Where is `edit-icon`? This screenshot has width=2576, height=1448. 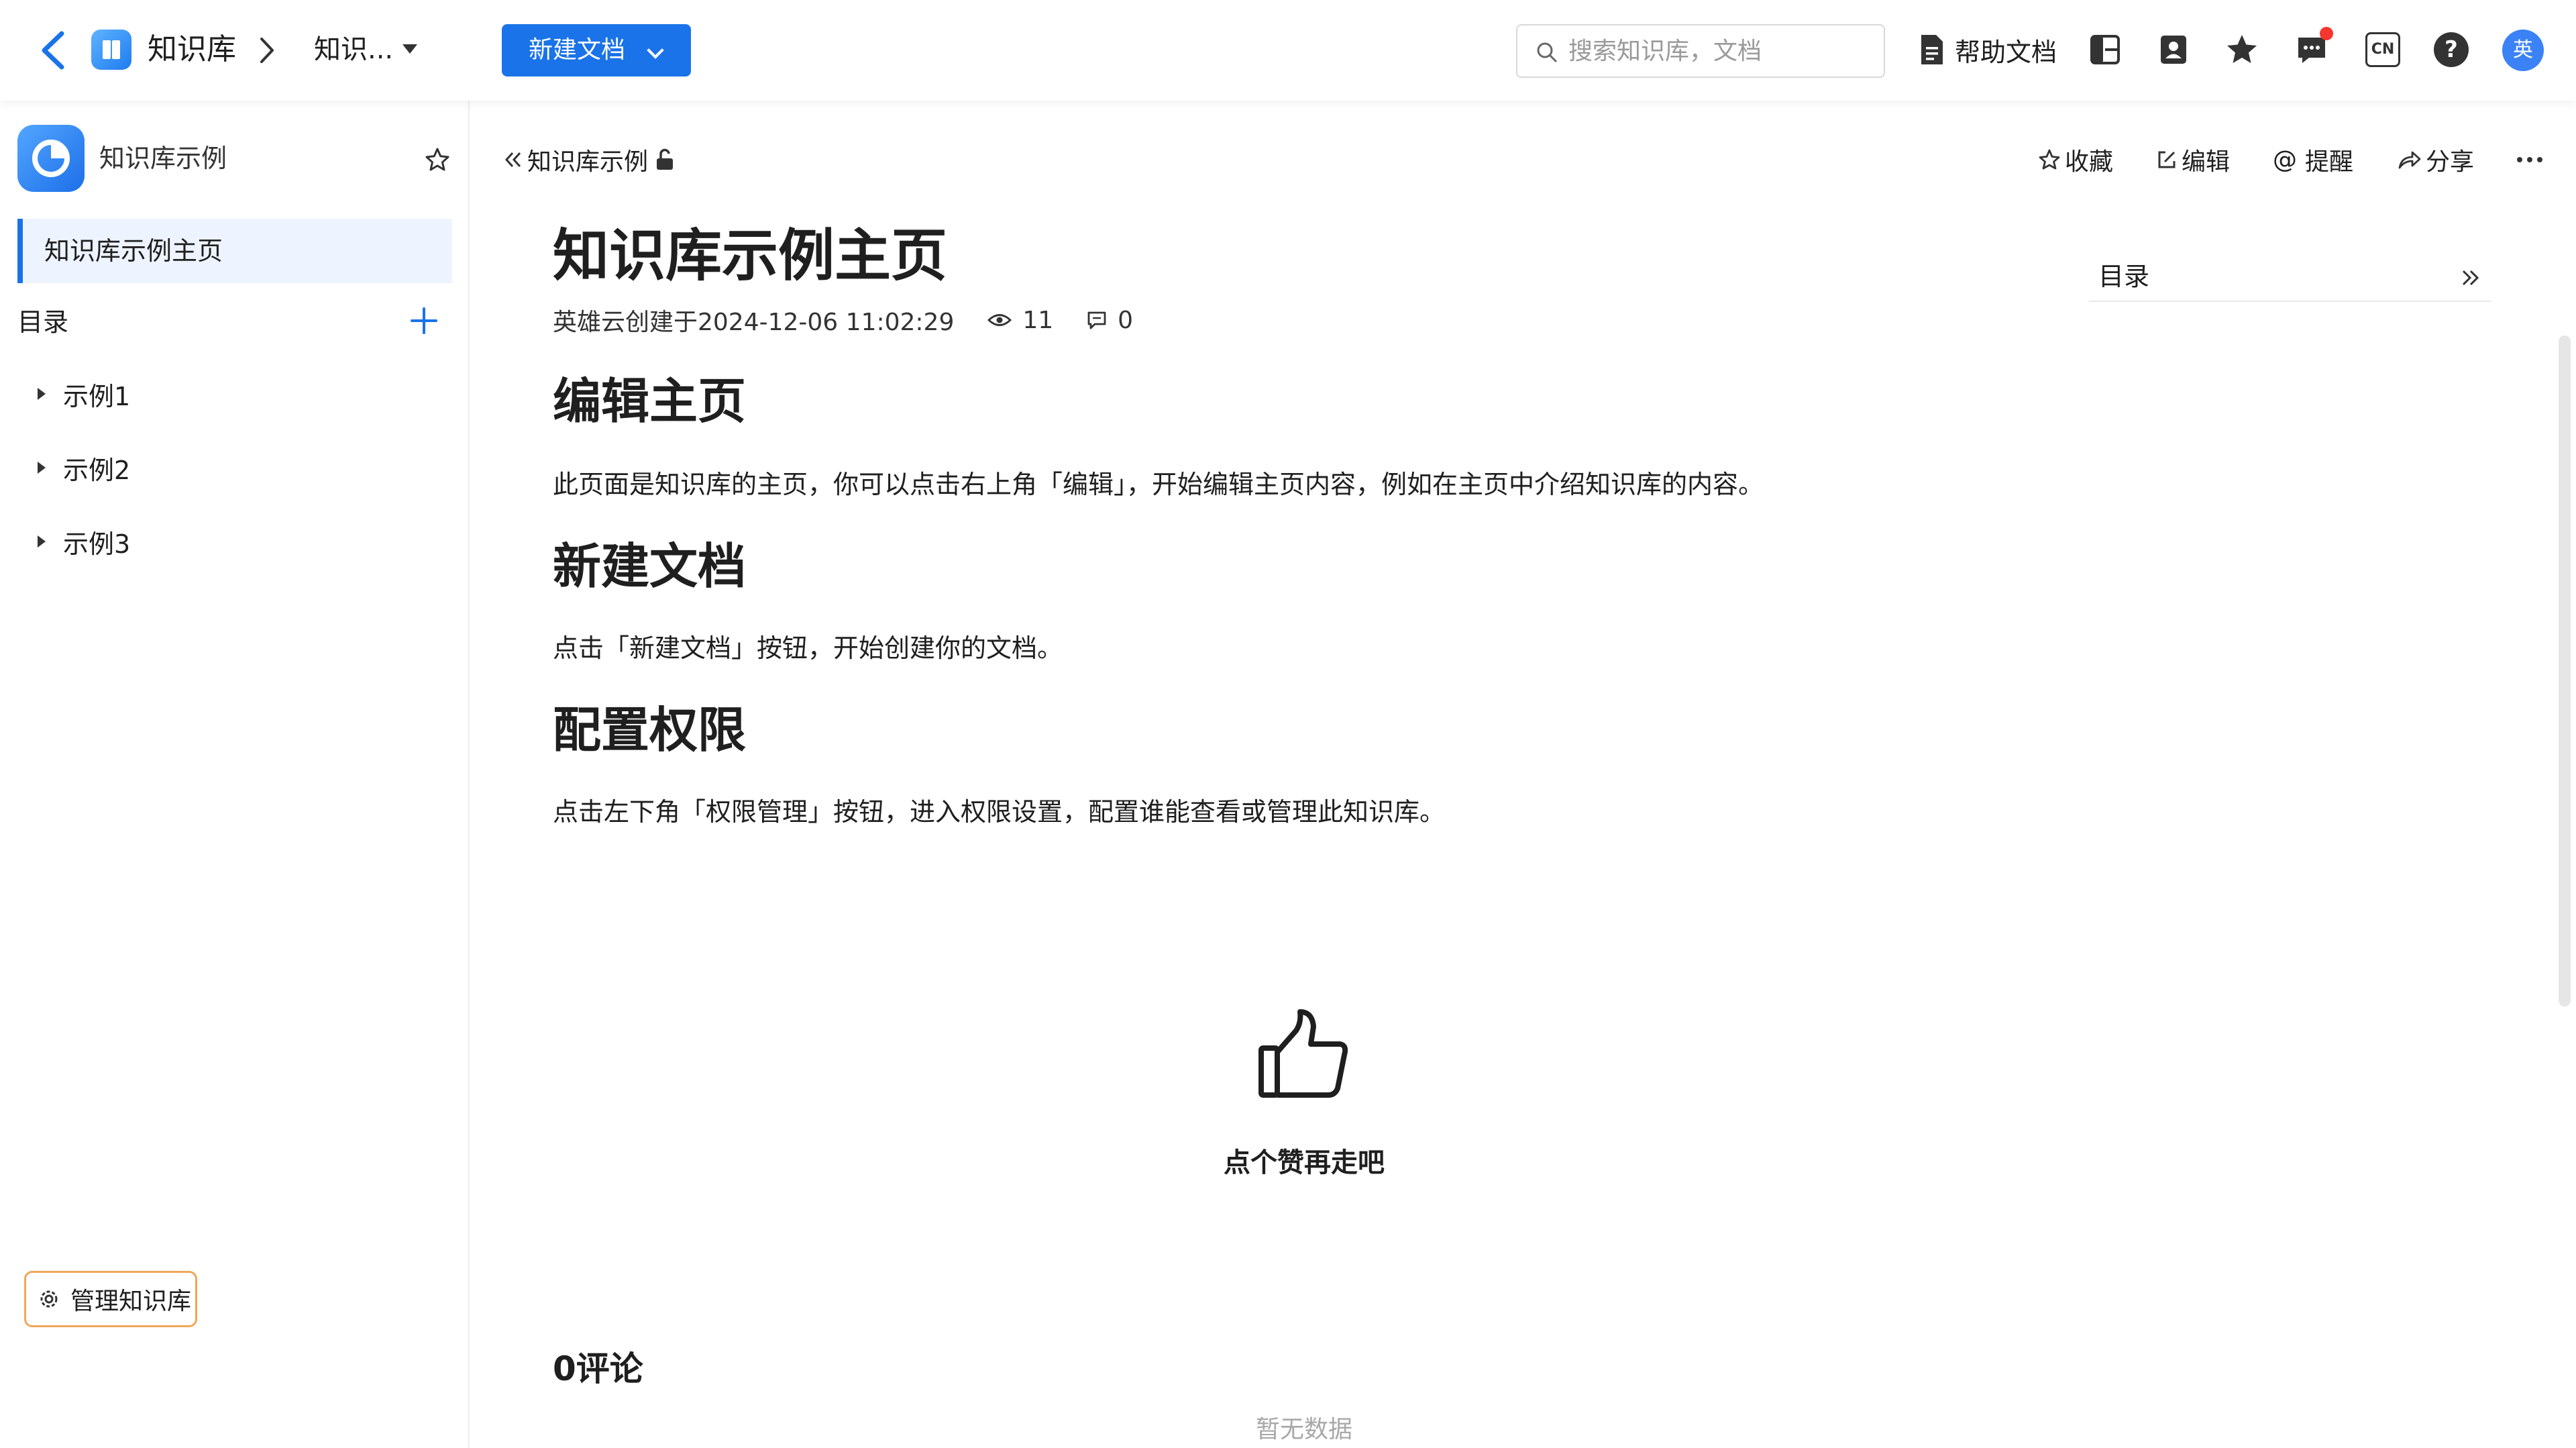 edit-icon is located at coordinates (2167, 159).